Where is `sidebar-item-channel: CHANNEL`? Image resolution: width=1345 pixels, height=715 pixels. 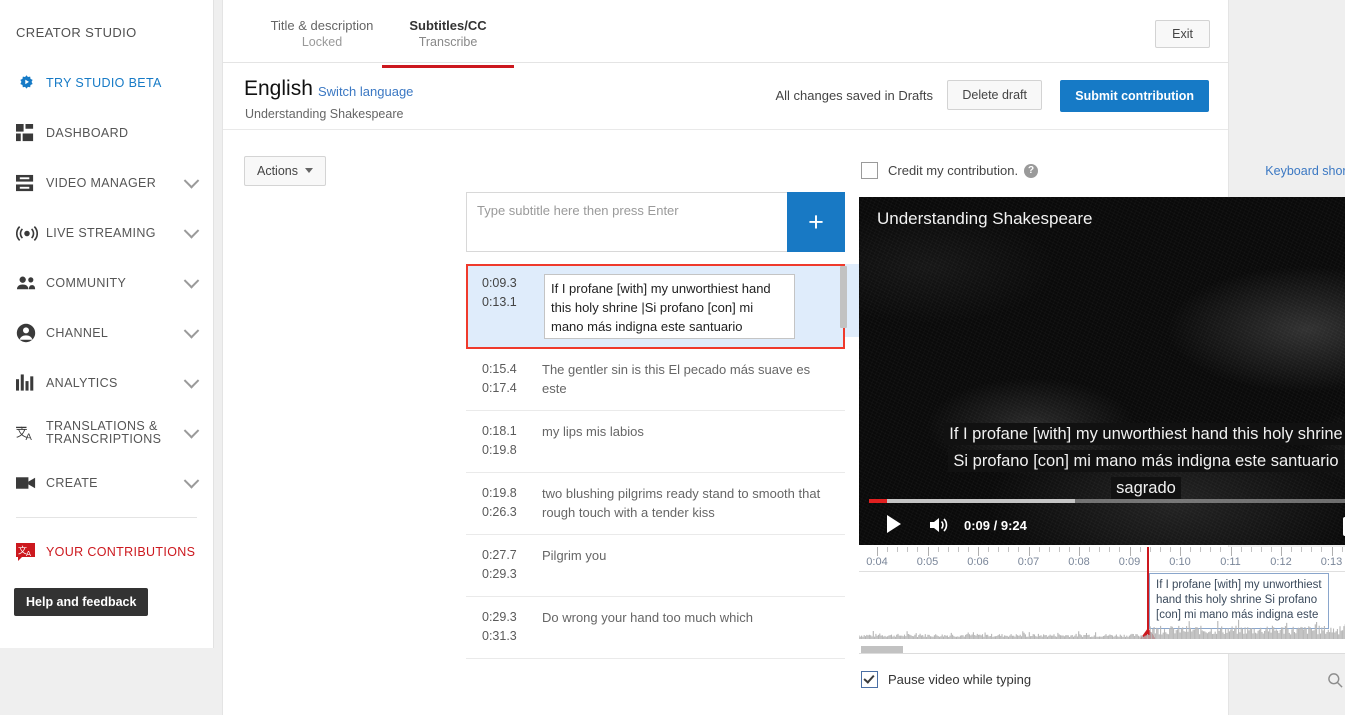
sidebar-item-channel: CHANNEL is located at coordinates (106, 333).